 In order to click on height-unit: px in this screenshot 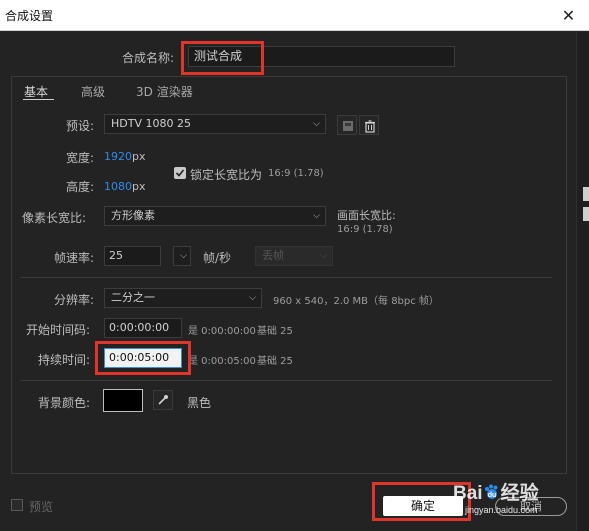, I will do `click(139, 186)`.